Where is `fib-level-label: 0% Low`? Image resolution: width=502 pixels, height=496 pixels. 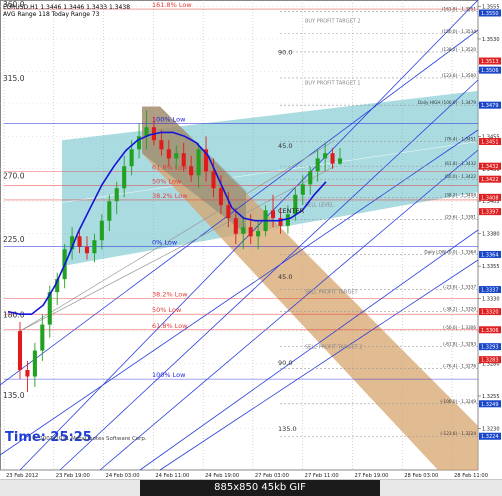
fib-level-label: 0% Low is located at coordinates (165, 243).